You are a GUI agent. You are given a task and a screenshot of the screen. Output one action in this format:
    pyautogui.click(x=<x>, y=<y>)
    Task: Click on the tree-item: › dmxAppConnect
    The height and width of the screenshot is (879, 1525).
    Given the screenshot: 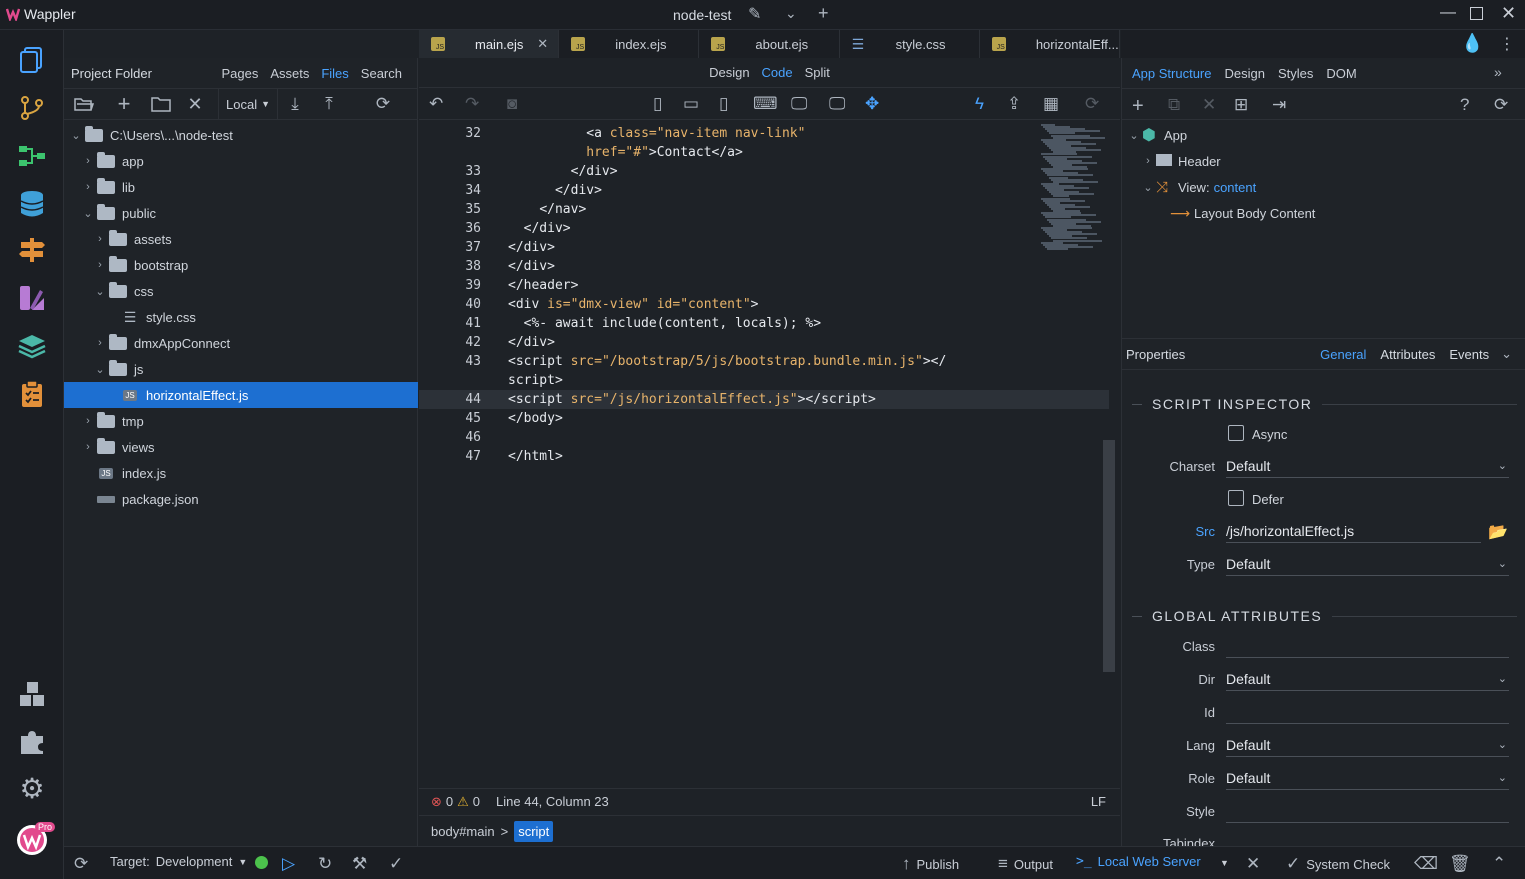 What is the action you would take?
    pyautogui.click(x=241, y=343)
    